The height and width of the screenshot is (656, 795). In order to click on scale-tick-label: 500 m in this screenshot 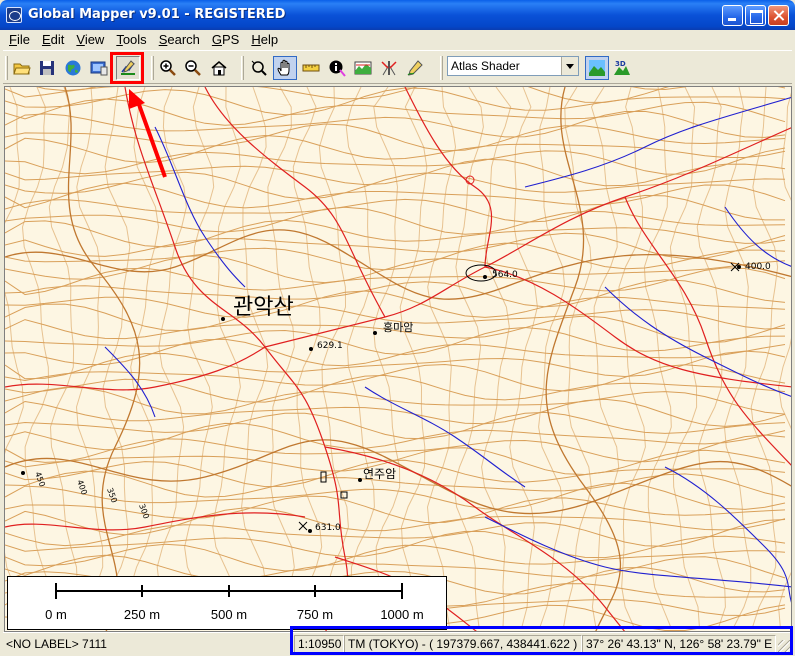, I will do `click(229, 614)`.